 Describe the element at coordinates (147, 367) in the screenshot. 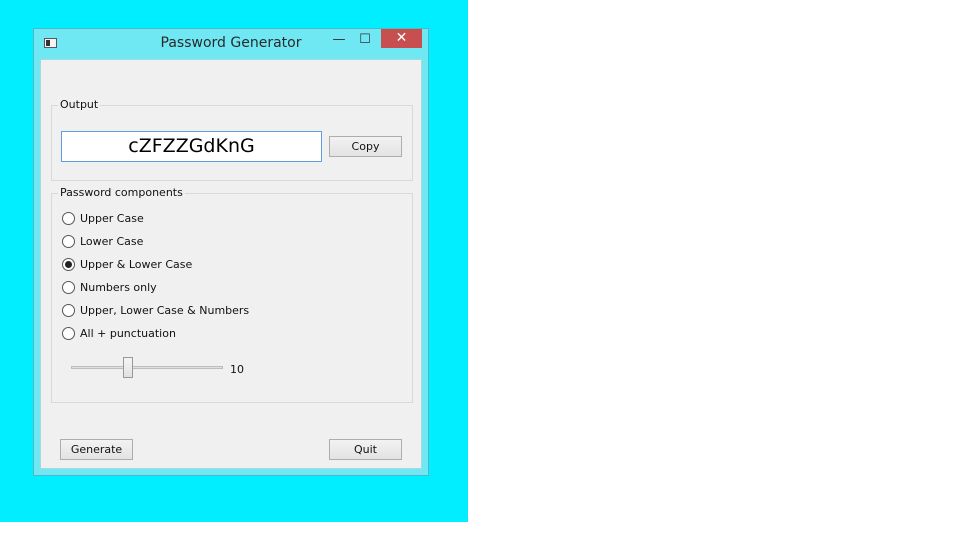

I see `length-slider-track` at that location.